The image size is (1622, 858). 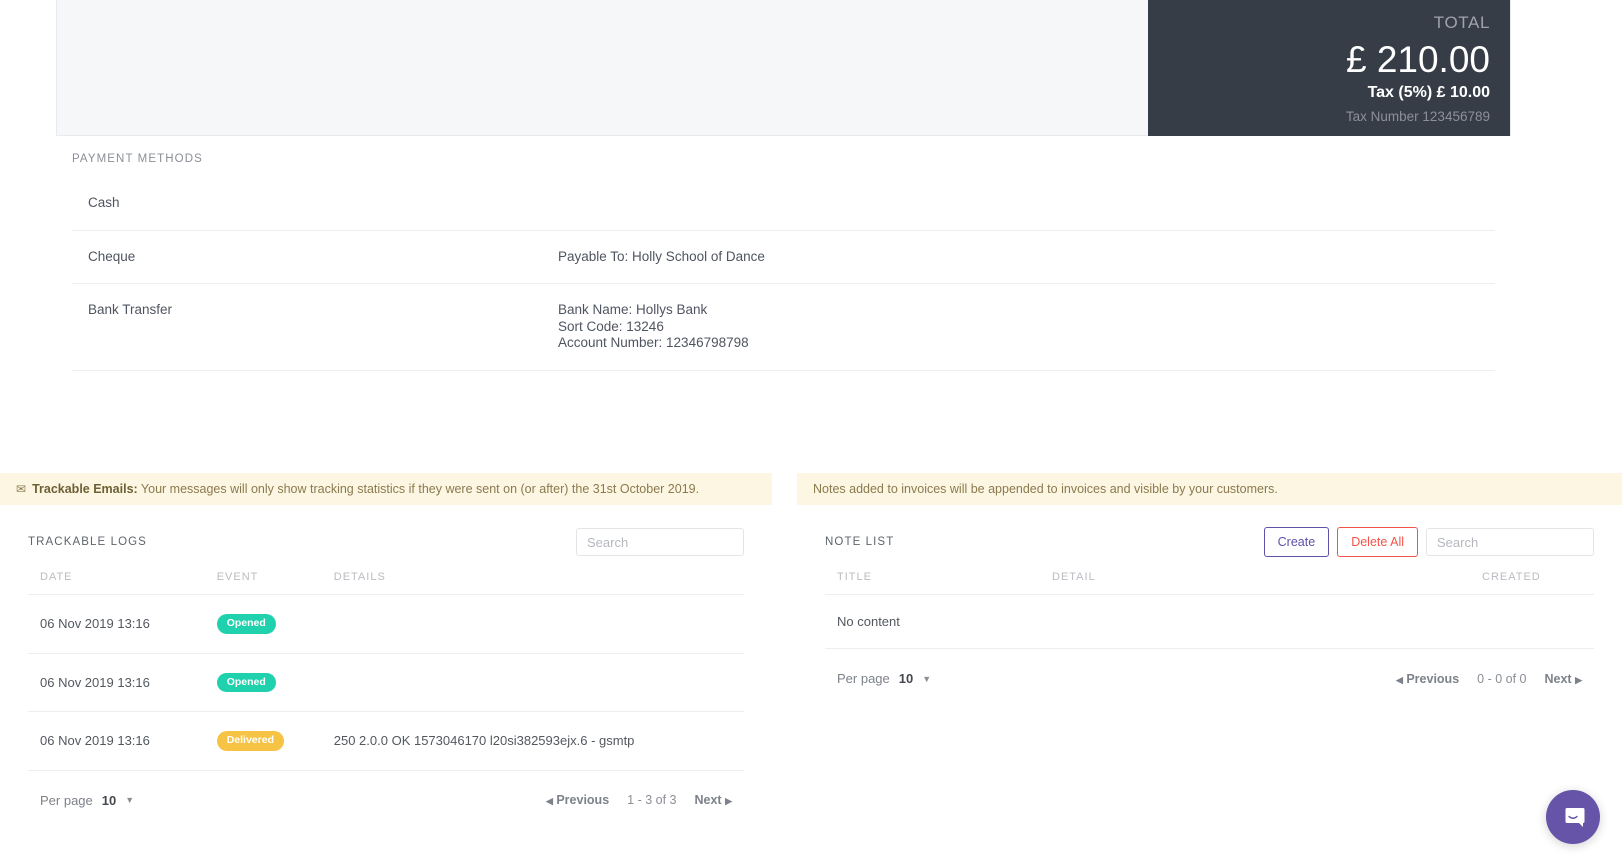 I want to click on trackable-logs-search-input, so click(x=660, y=542).